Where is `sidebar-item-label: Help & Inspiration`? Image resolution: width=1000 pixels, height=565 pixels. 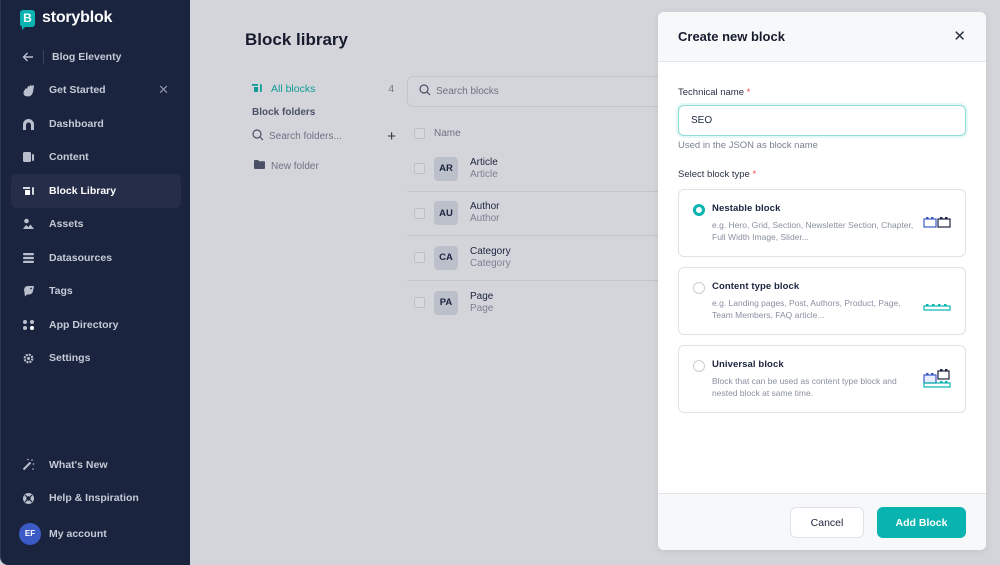 sidebar-item-label: Help & Inspiration is located at coordinates (94, 498).